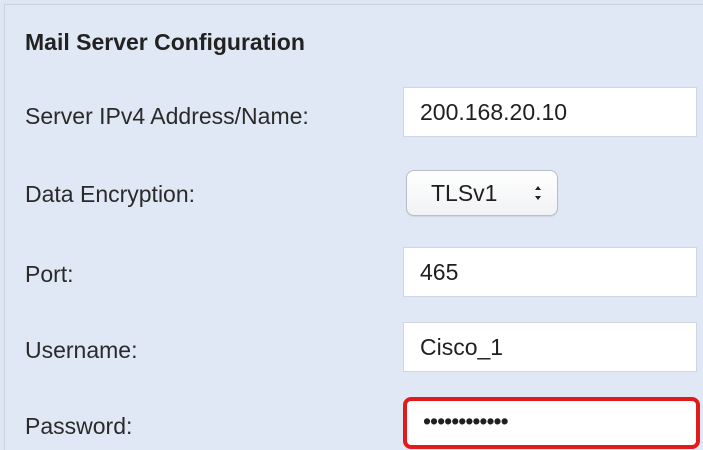 The height and width of the screenshot is (450, 703). I want to click on data-encryption-select: TLSv1, so click(482, 193).